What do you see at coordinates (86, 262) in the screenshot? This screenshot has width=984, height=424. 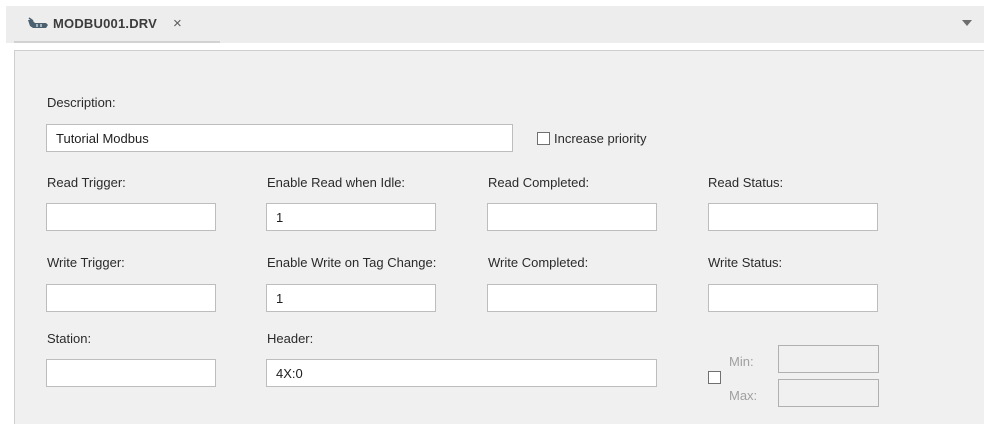 I see `write-trigger-label: Write Trigger:` at bounding box center [86, 262].